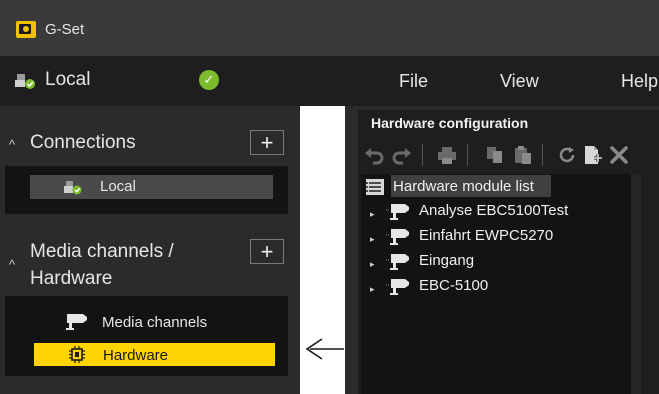  Describe the element at coordinates (639, 81) in the screenshot. I see `menu-help: Help` at that location.